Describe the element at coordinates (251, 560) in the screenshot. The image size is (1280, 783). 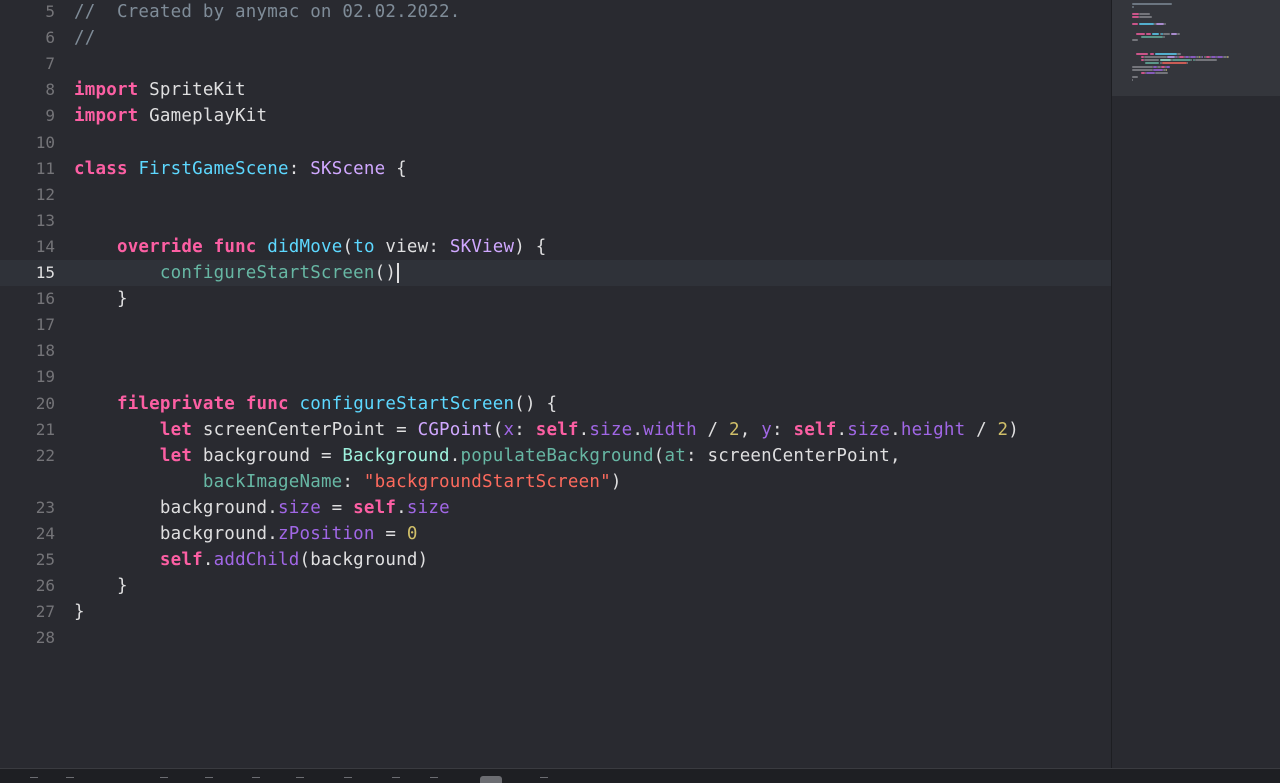
I see `code-text: self.addChild(background)` at that location.